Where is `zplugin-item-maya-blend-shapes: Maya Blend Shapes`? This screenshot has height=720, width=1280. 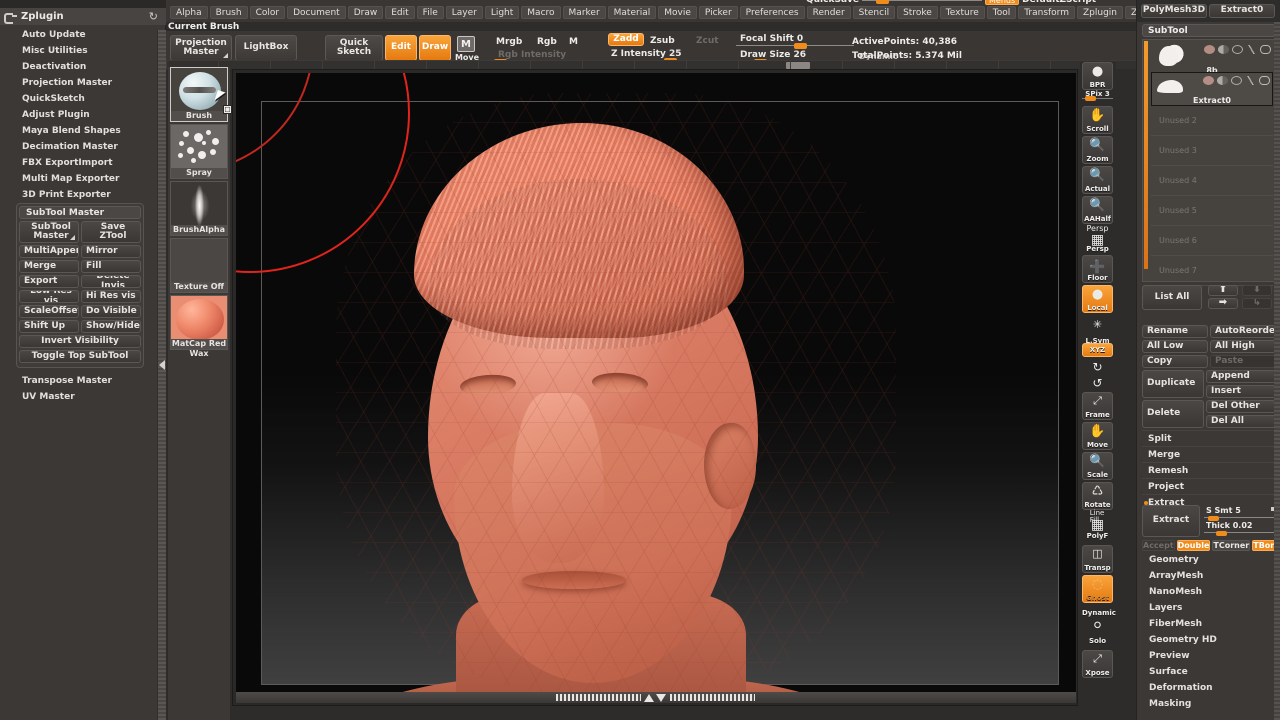 zplugin-item-maya-blend-shapes: Maya Blend Shapes is located at coordinates (83, 131).